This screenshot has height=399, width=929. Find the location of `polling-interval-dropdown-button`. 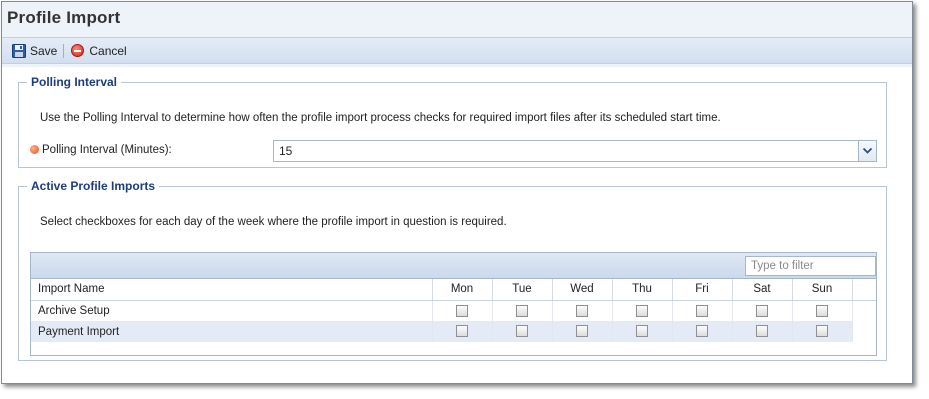

polling-interval-dropdown-button is located at coordinates (867, 151).